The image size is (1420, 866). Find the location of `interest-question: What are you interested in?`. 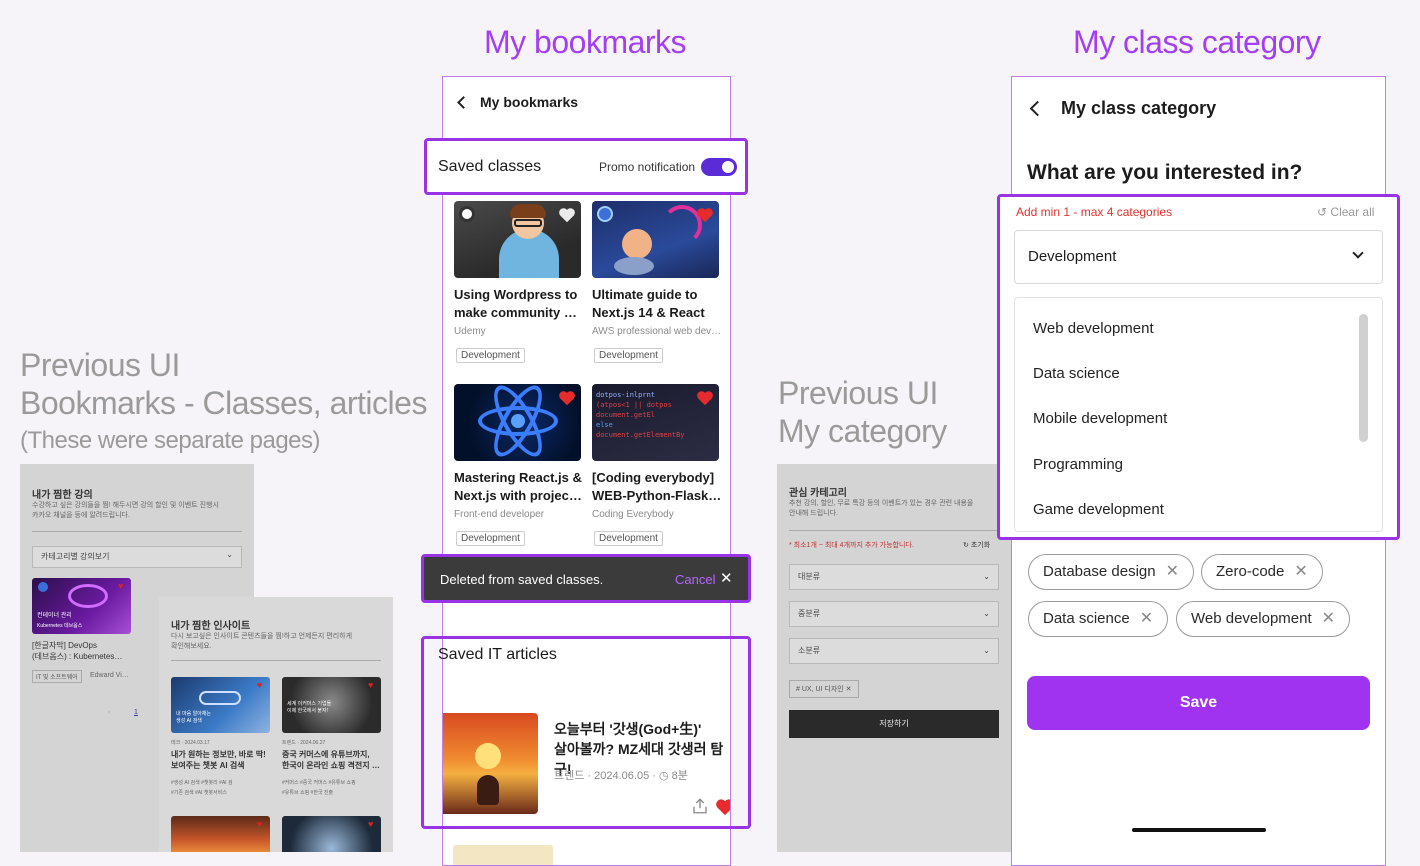

interest-question: What are you interested in? is located at coordinates (1165, 172).